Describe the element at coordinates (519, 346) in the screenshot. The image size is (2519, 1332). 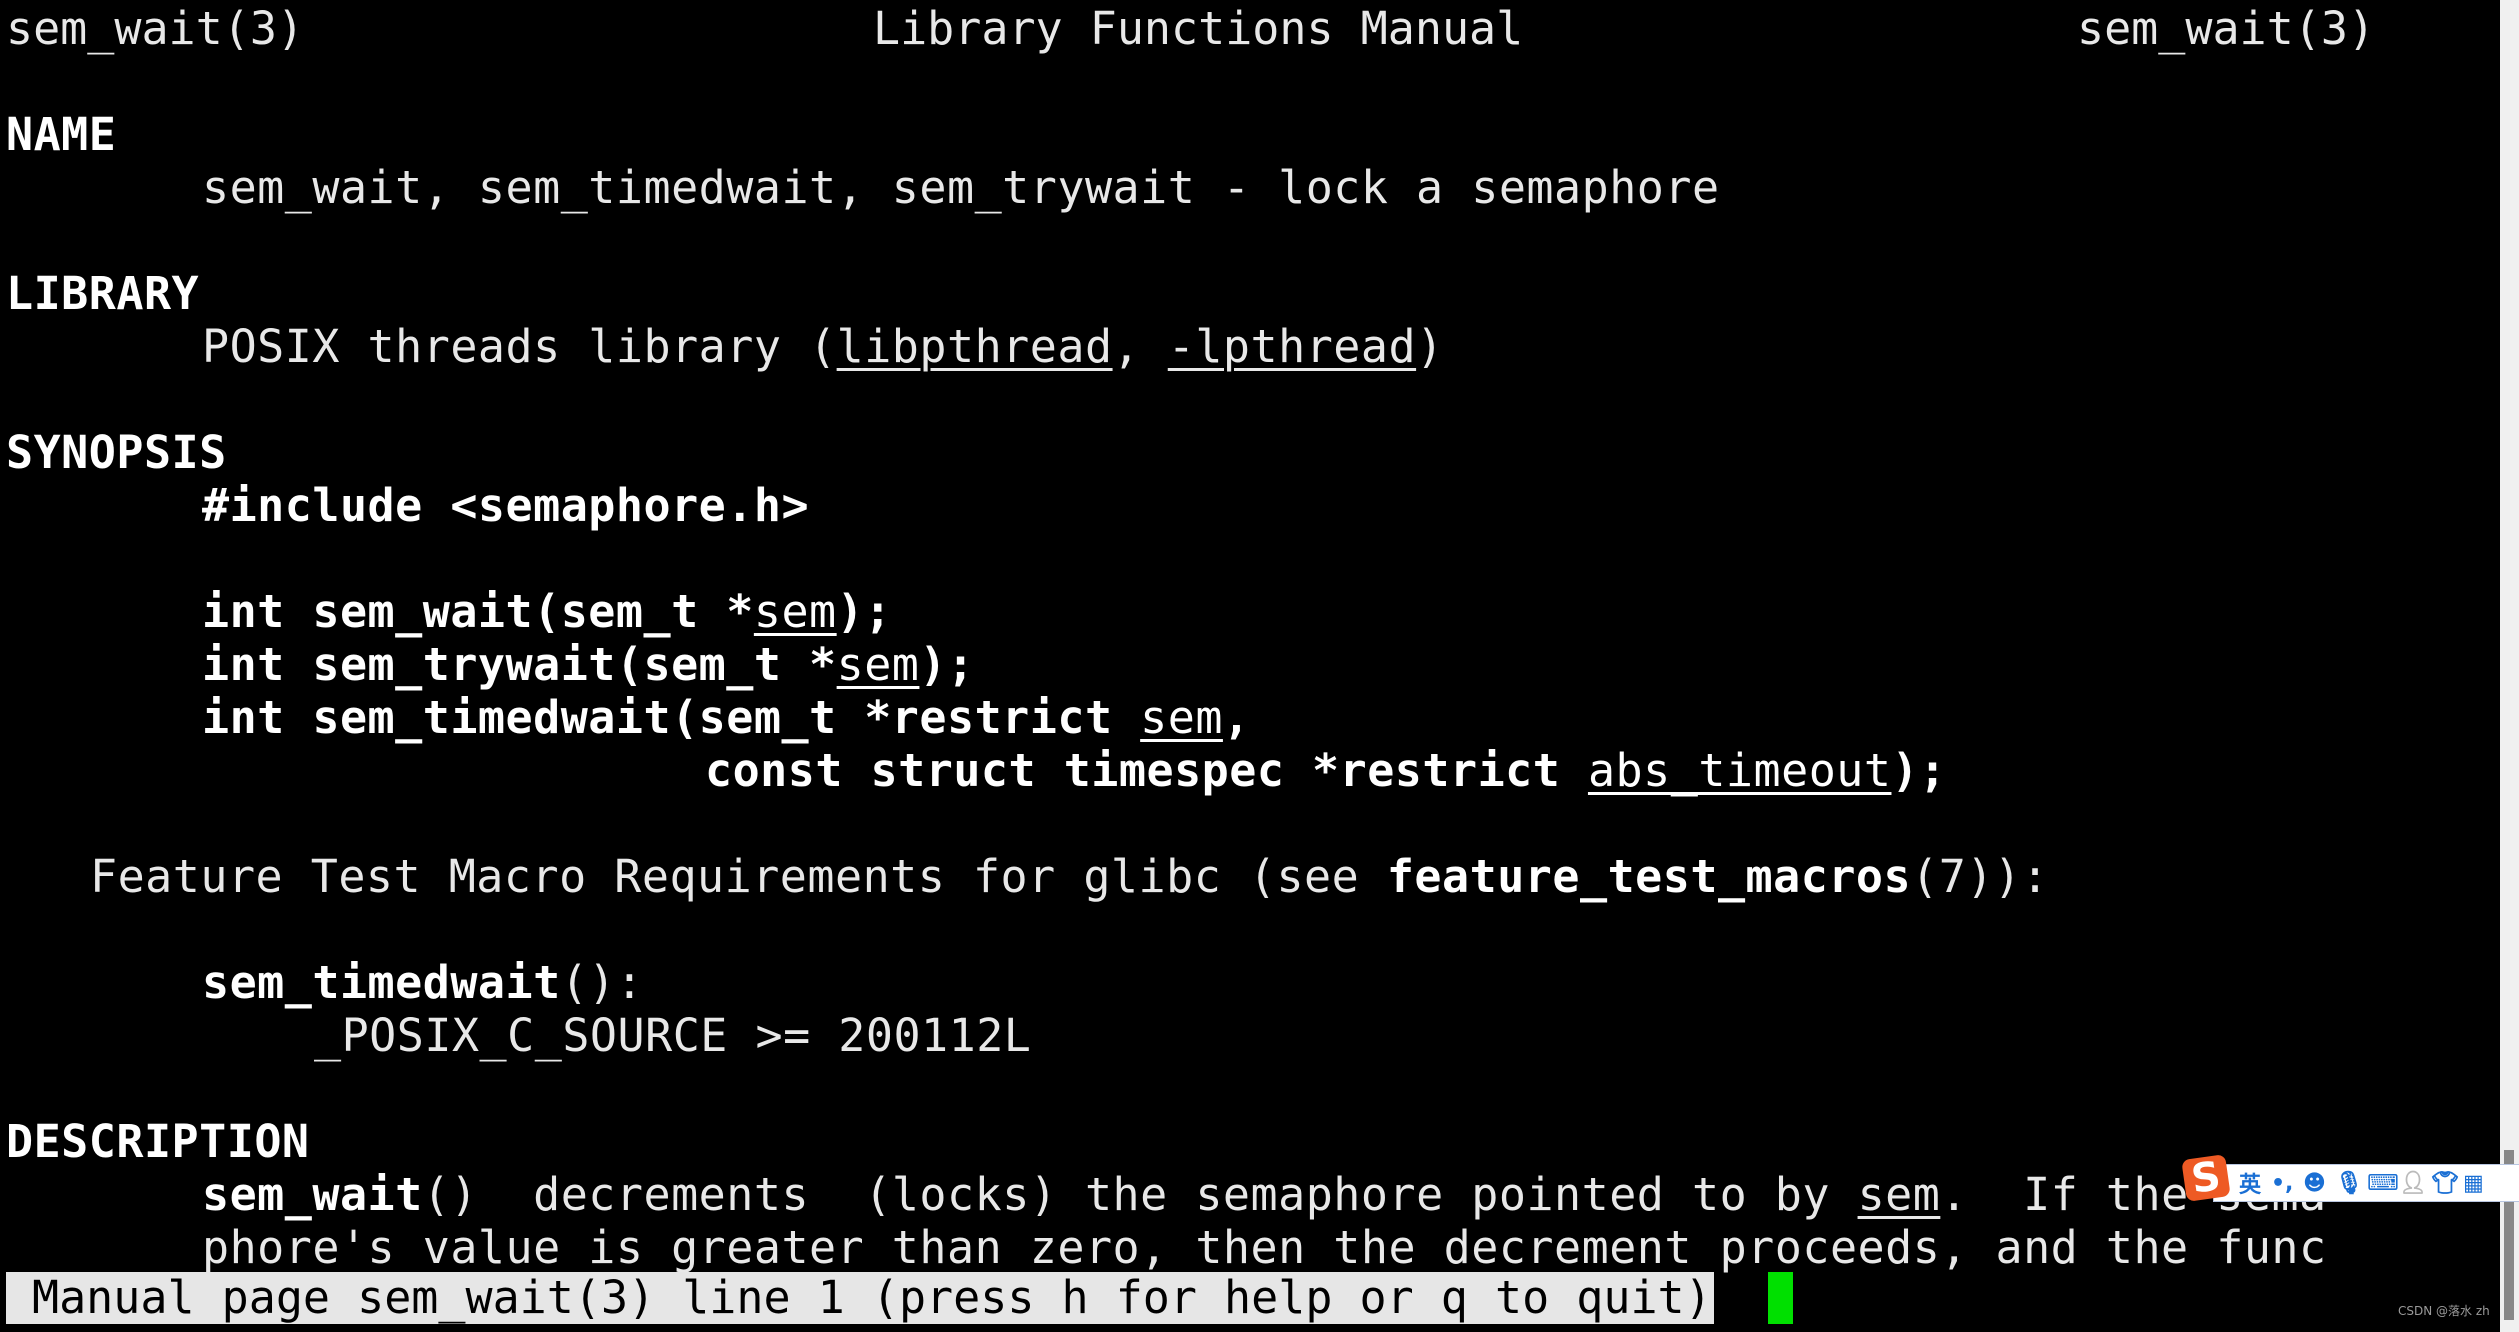
I see `library-prefix: POSIX threads library (` at that location.